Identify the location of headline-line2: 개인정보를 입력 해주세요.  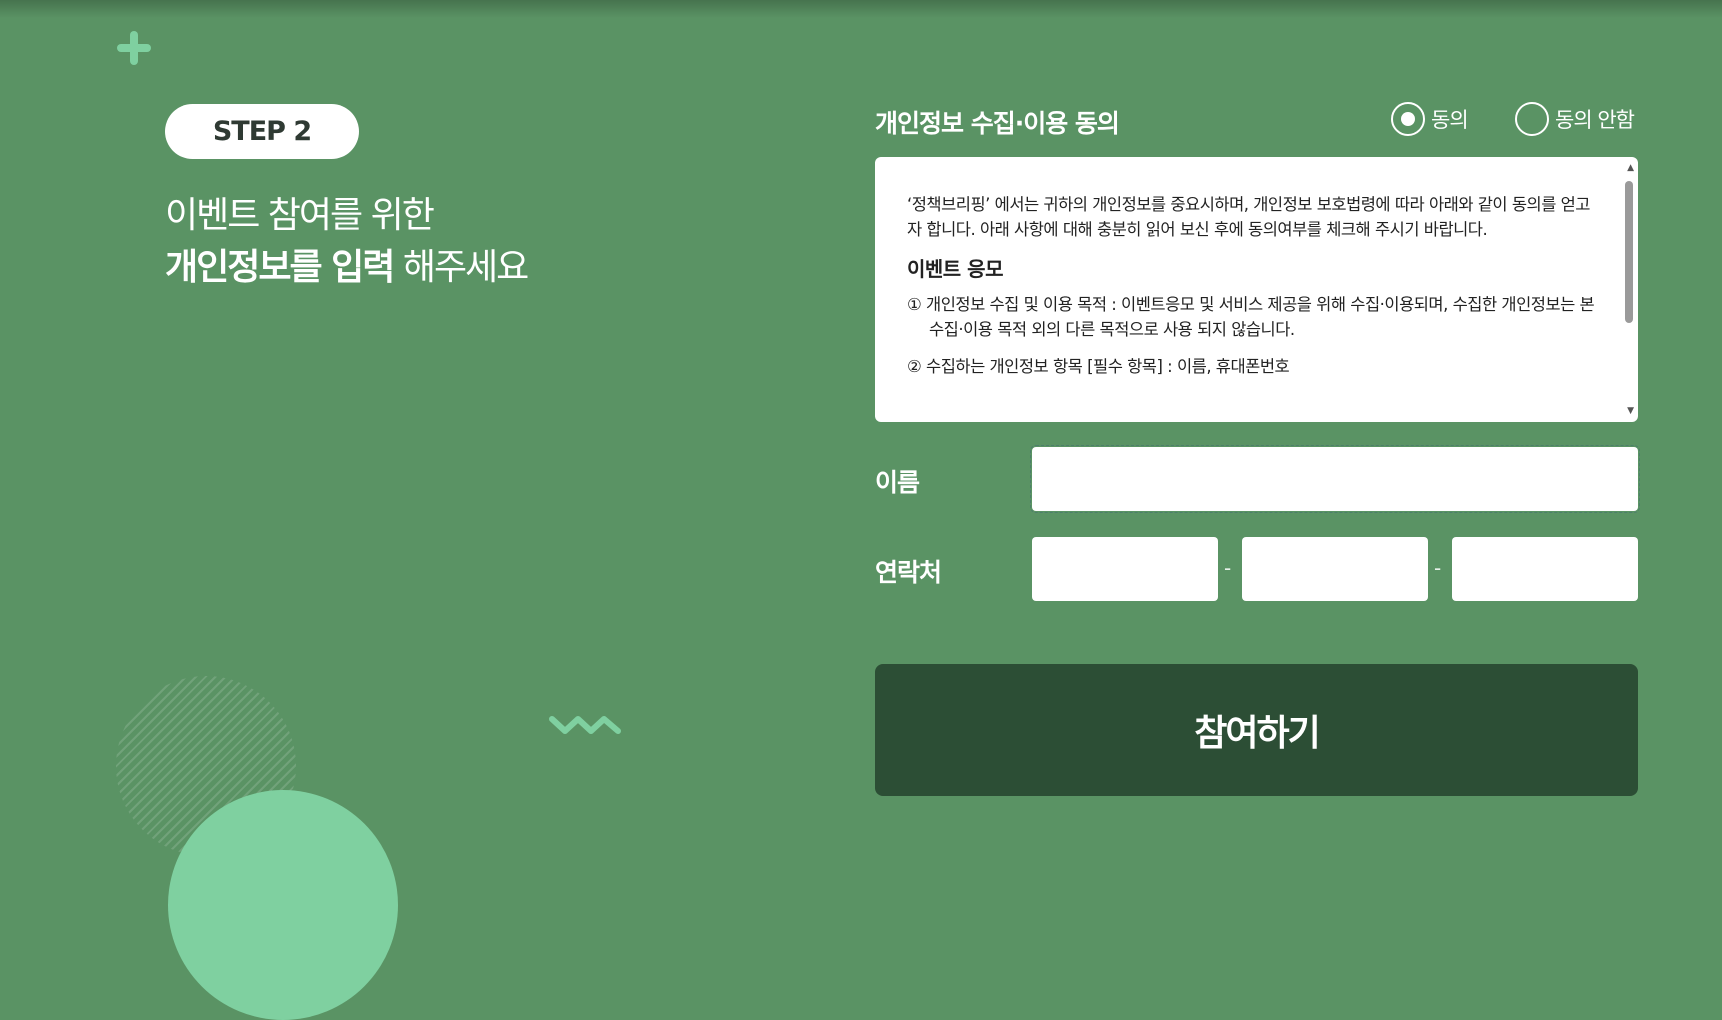
(347, 268).